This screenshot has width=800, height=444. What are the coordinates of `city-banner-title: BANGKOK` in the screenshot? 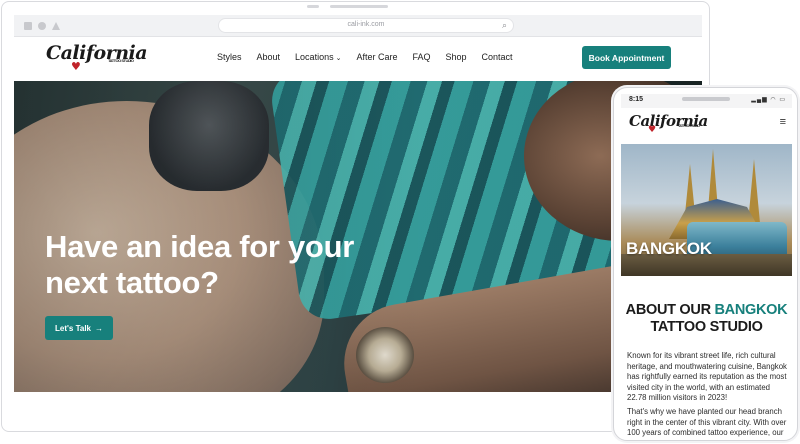 It's located at (669, 248).